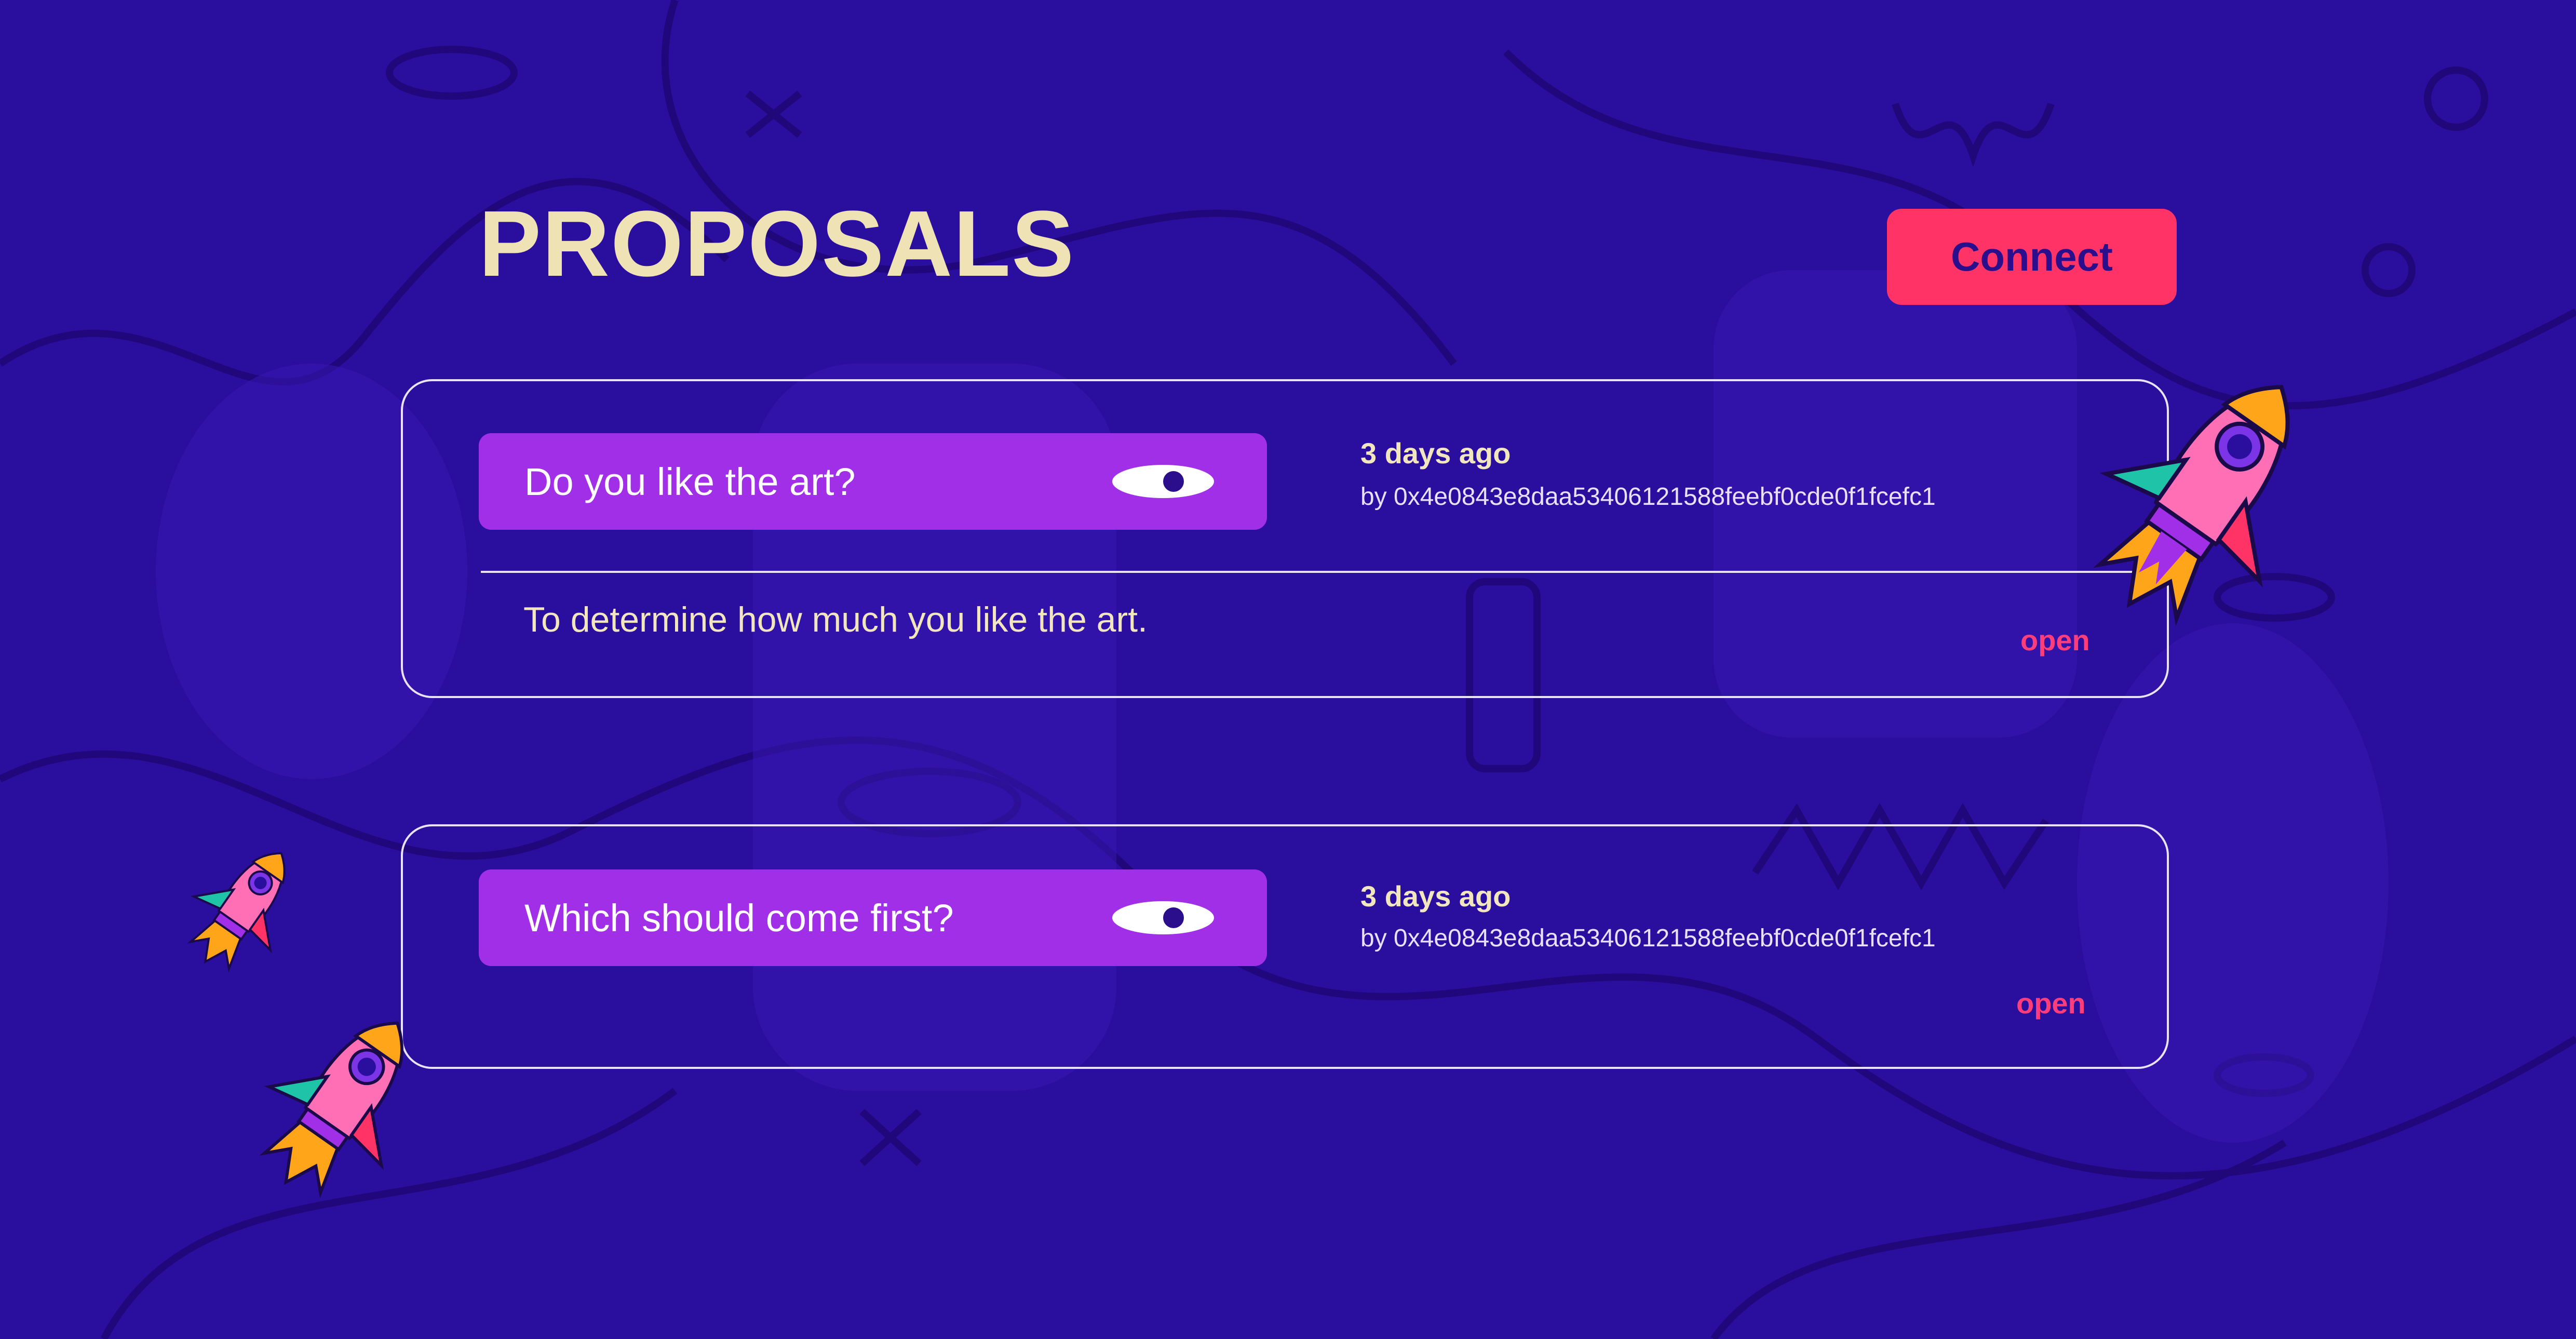 The image size is (2576, 1339). What do you see at coordinates (777, 244) in the screenshot?
I see `page-title: PROPOSALS` at bounding box center [777, 244].